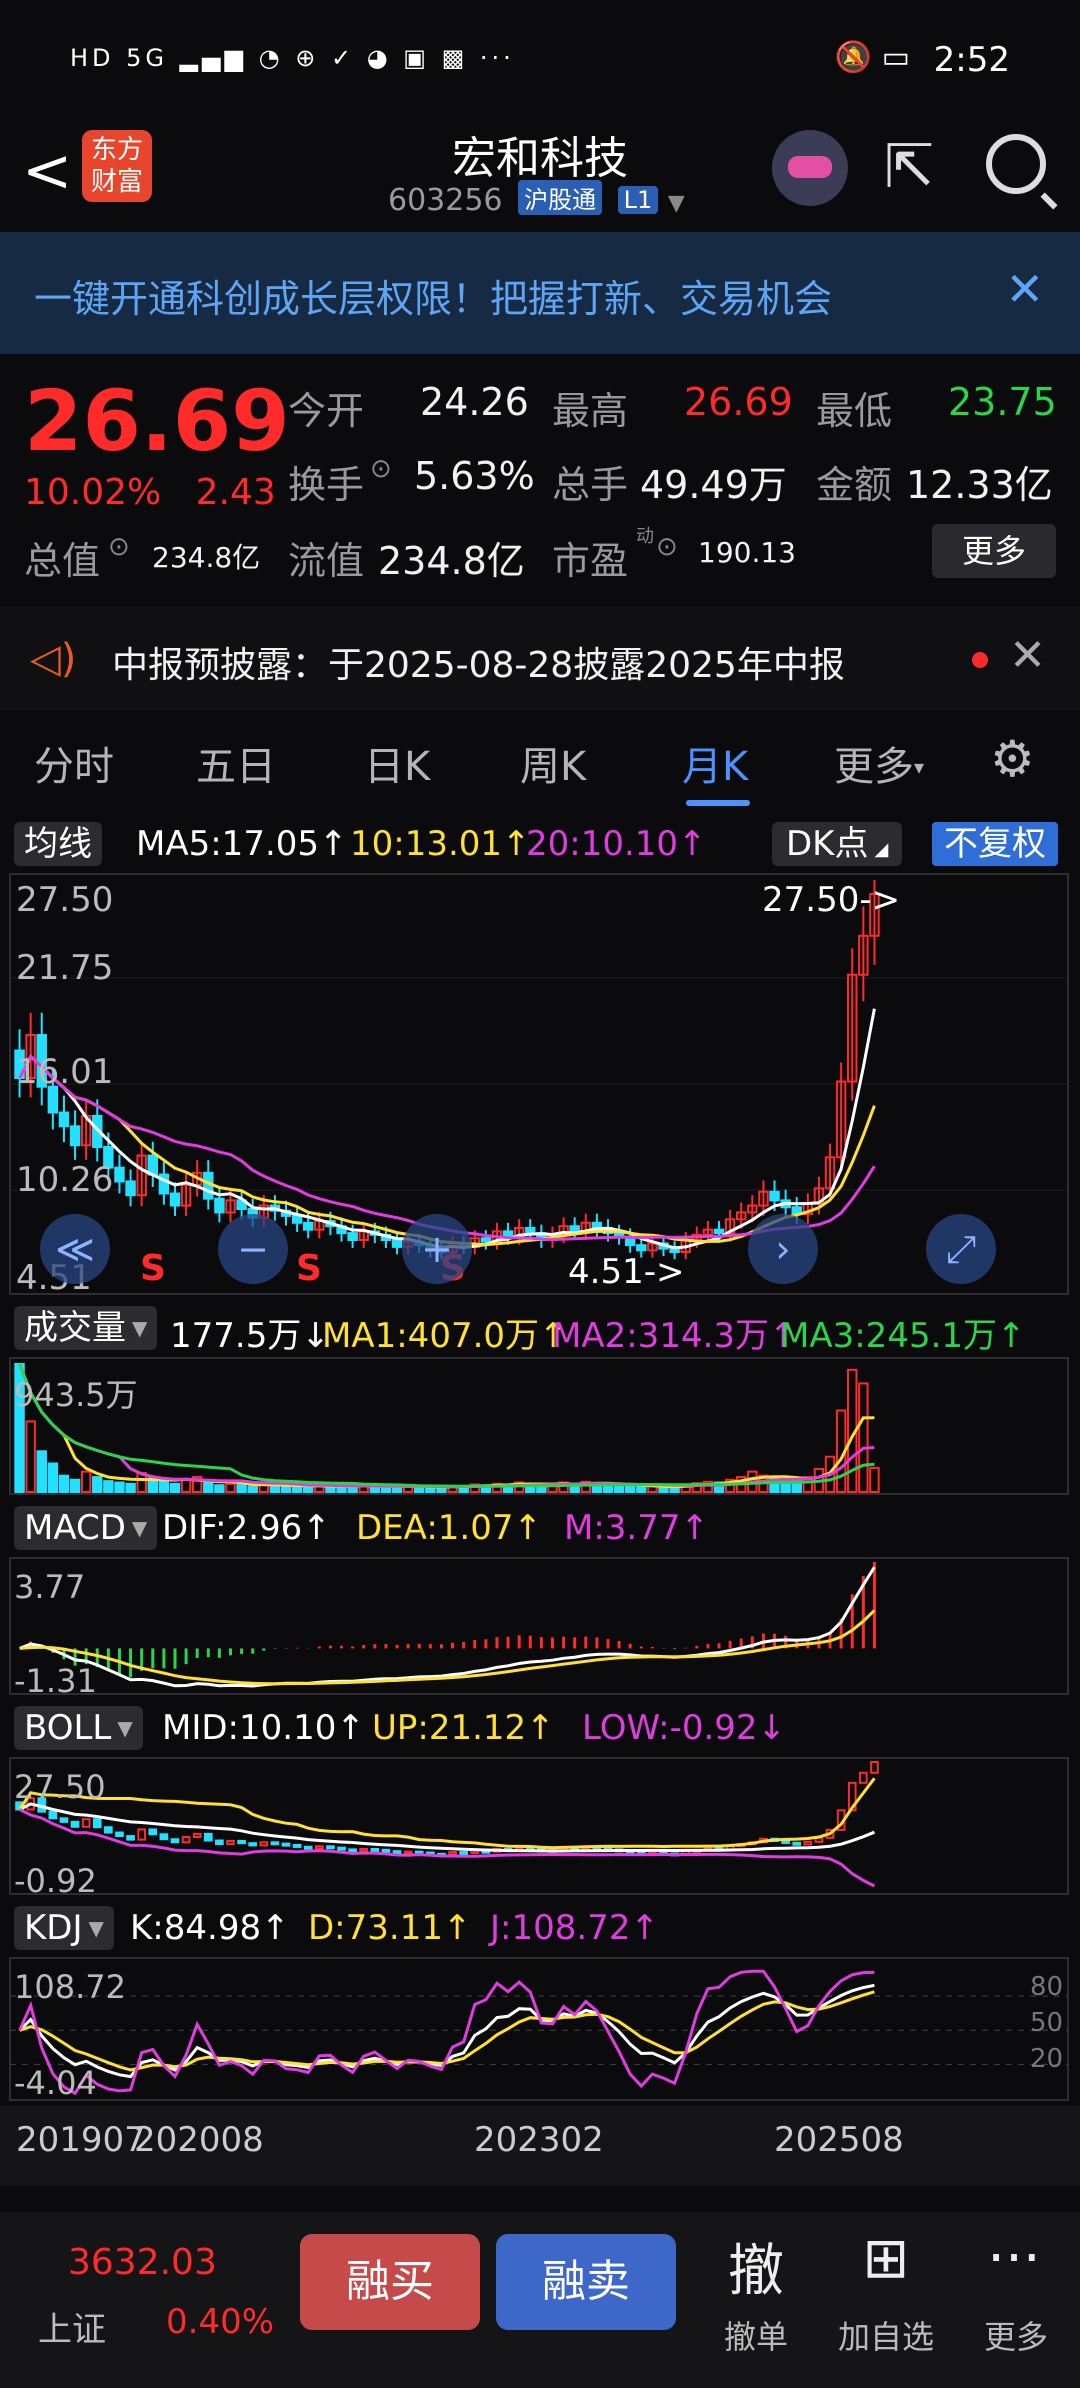  What do you see at coordinates (854, 411) in the screenshot?
I see `low-label: 最低` at bounding box center [854, 411].